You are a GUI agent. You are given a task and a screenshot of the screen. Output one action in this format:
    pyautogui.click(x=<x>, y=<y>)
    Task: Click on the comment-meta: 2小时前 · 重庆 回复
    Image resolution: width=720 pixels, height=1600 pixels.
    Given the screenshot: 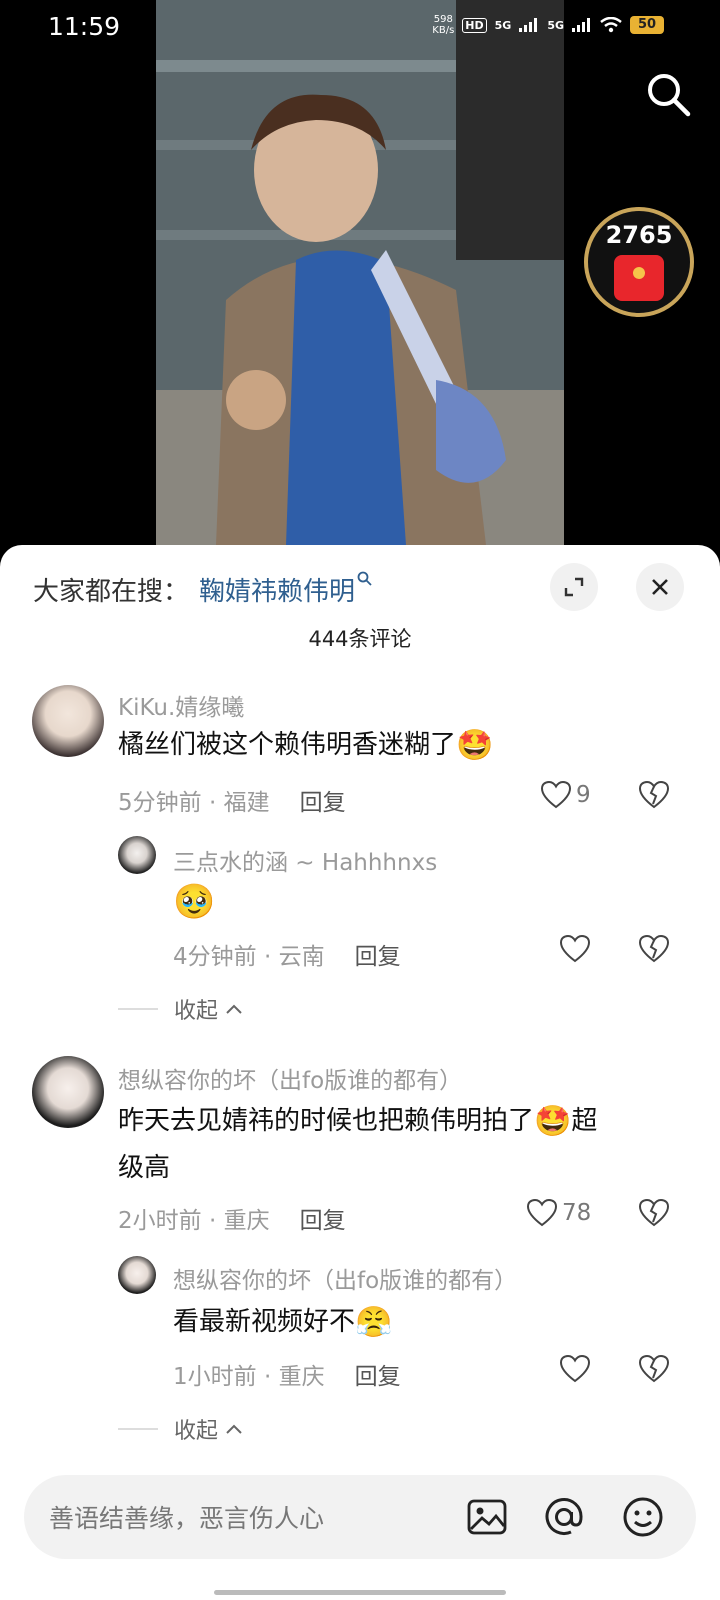 What is the action you would take?
    pyautogui.click(x=232, y=1221)
    